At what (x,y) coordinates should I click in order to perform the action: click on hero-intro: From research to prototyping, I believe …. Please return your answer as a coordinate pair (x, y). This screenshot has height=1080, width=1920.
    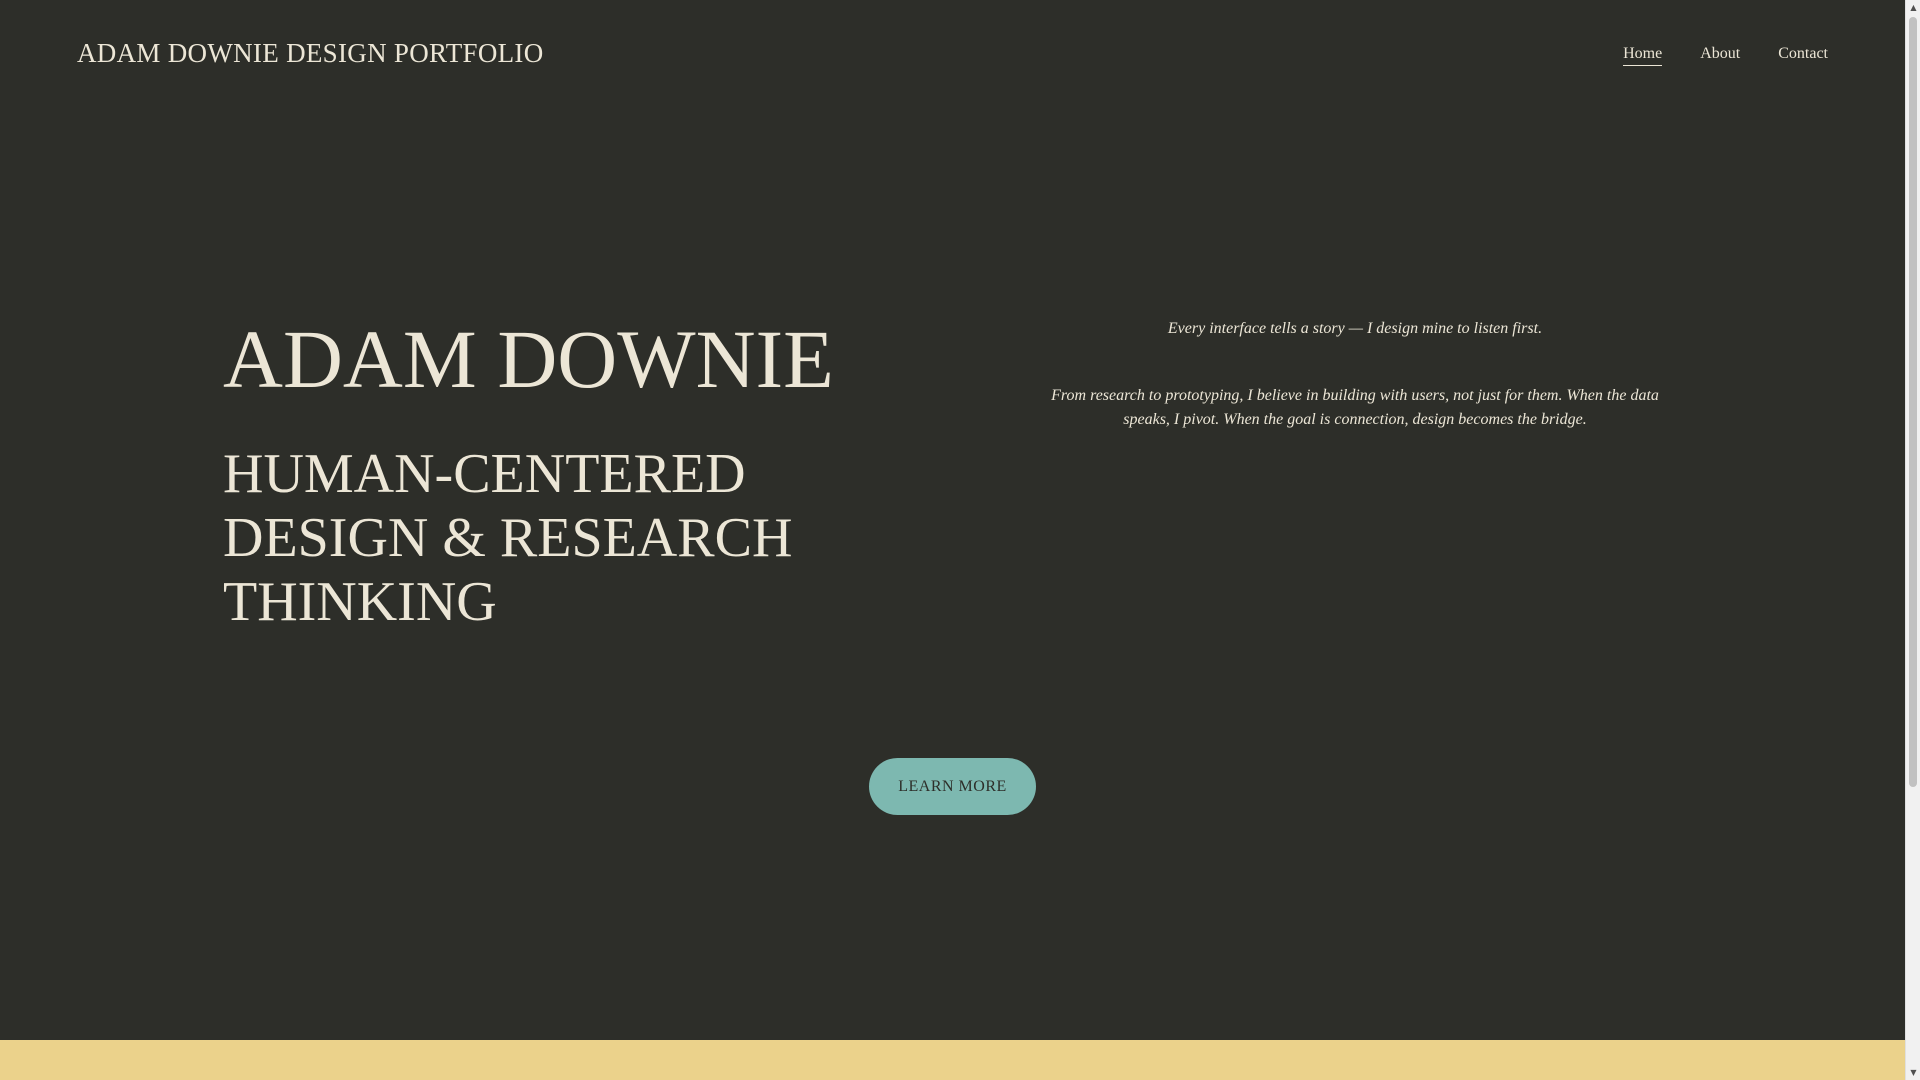
    Looking at the image, I should click on (1355, 407).